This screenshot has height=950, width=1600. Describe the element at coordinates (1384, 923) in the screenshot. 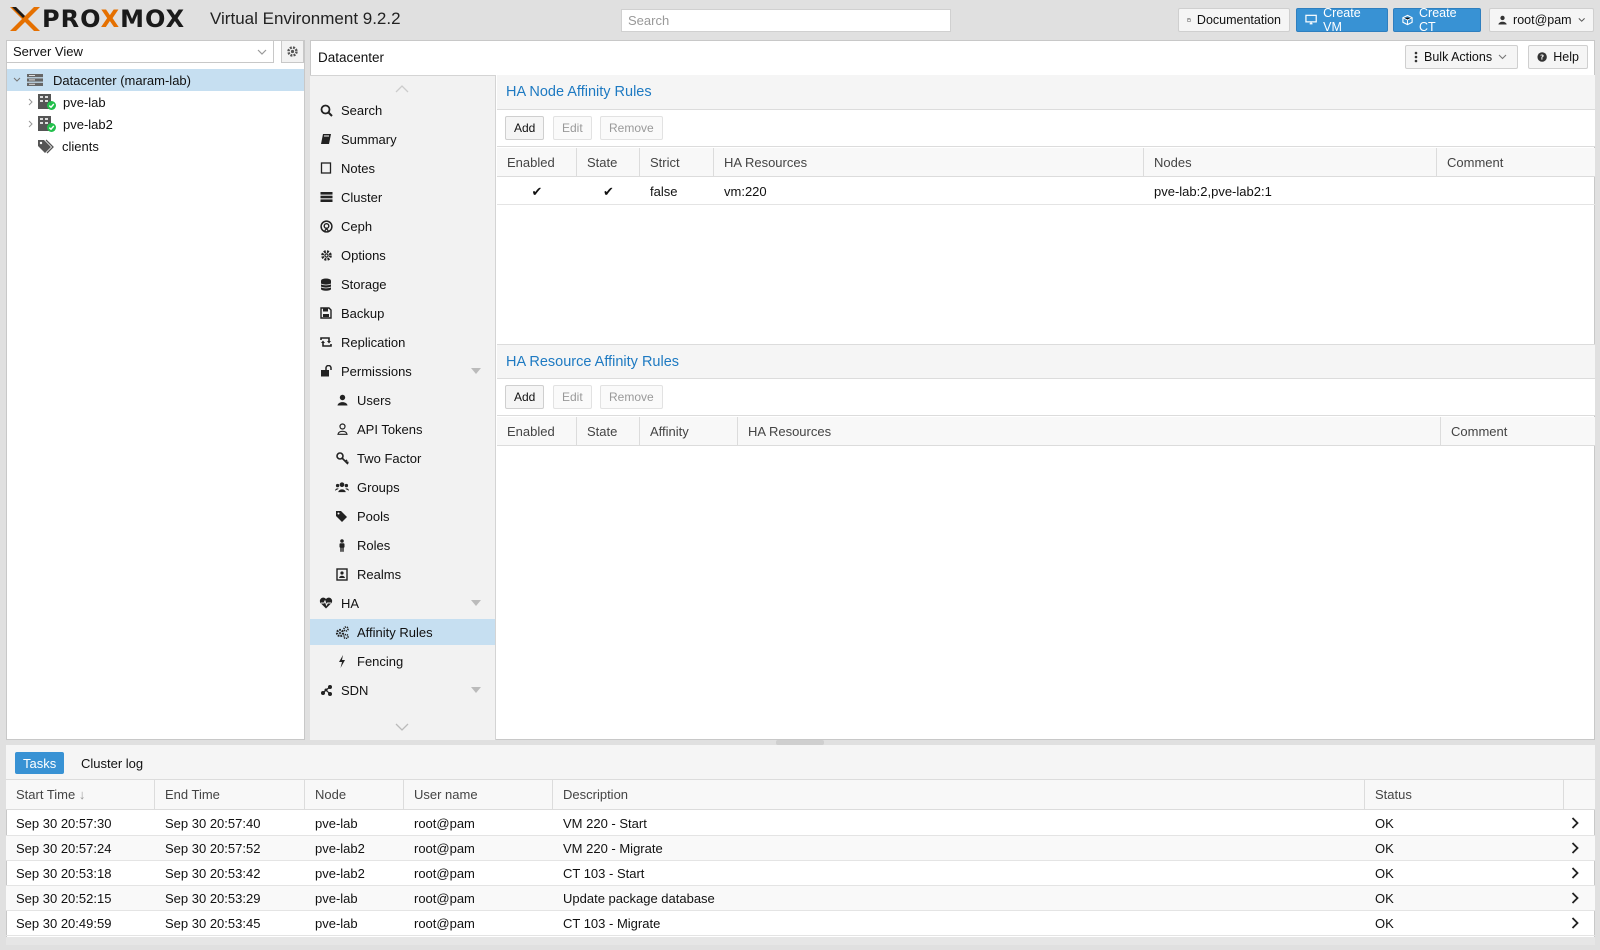

I see `status-cell: OK` at that location.